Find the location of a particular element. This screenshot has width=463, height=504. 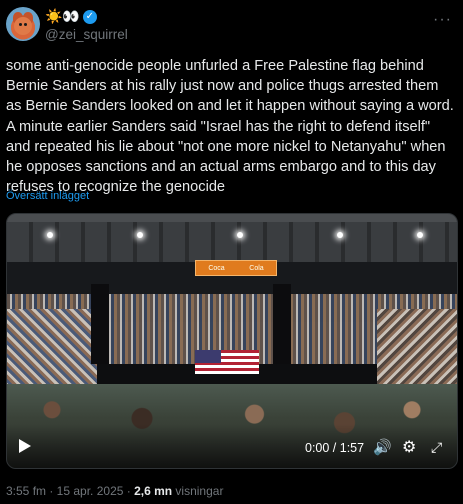

display-name-row: ☀️👀 ✓ is located at coordinates (71, 16).